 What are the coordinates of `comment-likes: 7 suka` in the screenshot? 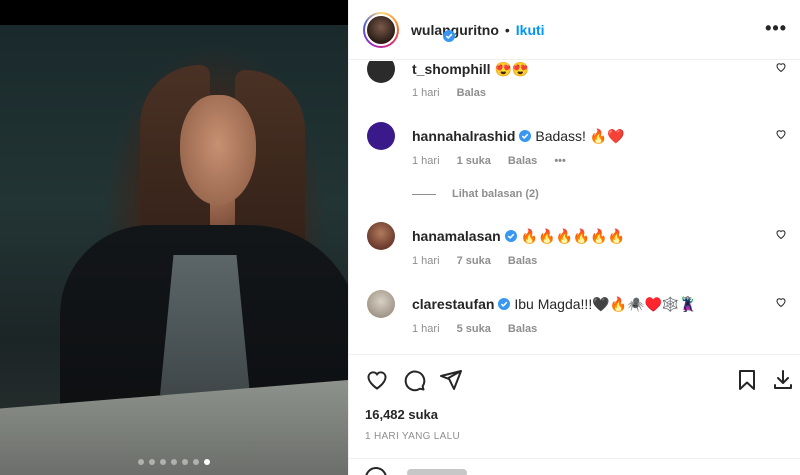 It's located at (474, 261).